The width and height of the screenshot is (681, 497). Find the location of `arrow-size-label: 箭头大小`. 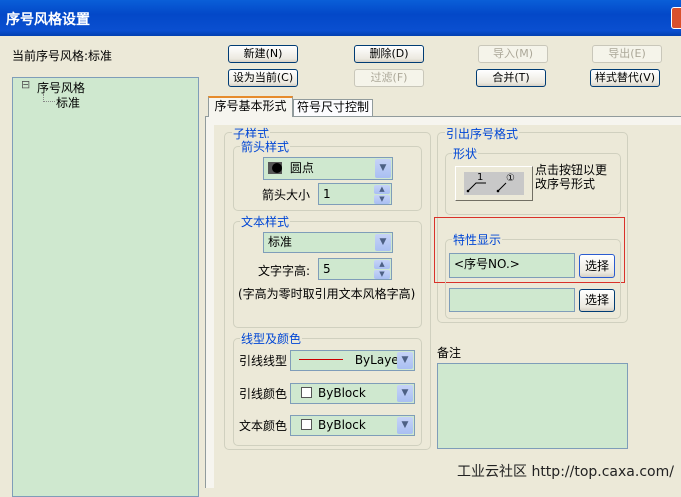

arrow-size-label: 箭头大小 is located at coordinates (286, 195).